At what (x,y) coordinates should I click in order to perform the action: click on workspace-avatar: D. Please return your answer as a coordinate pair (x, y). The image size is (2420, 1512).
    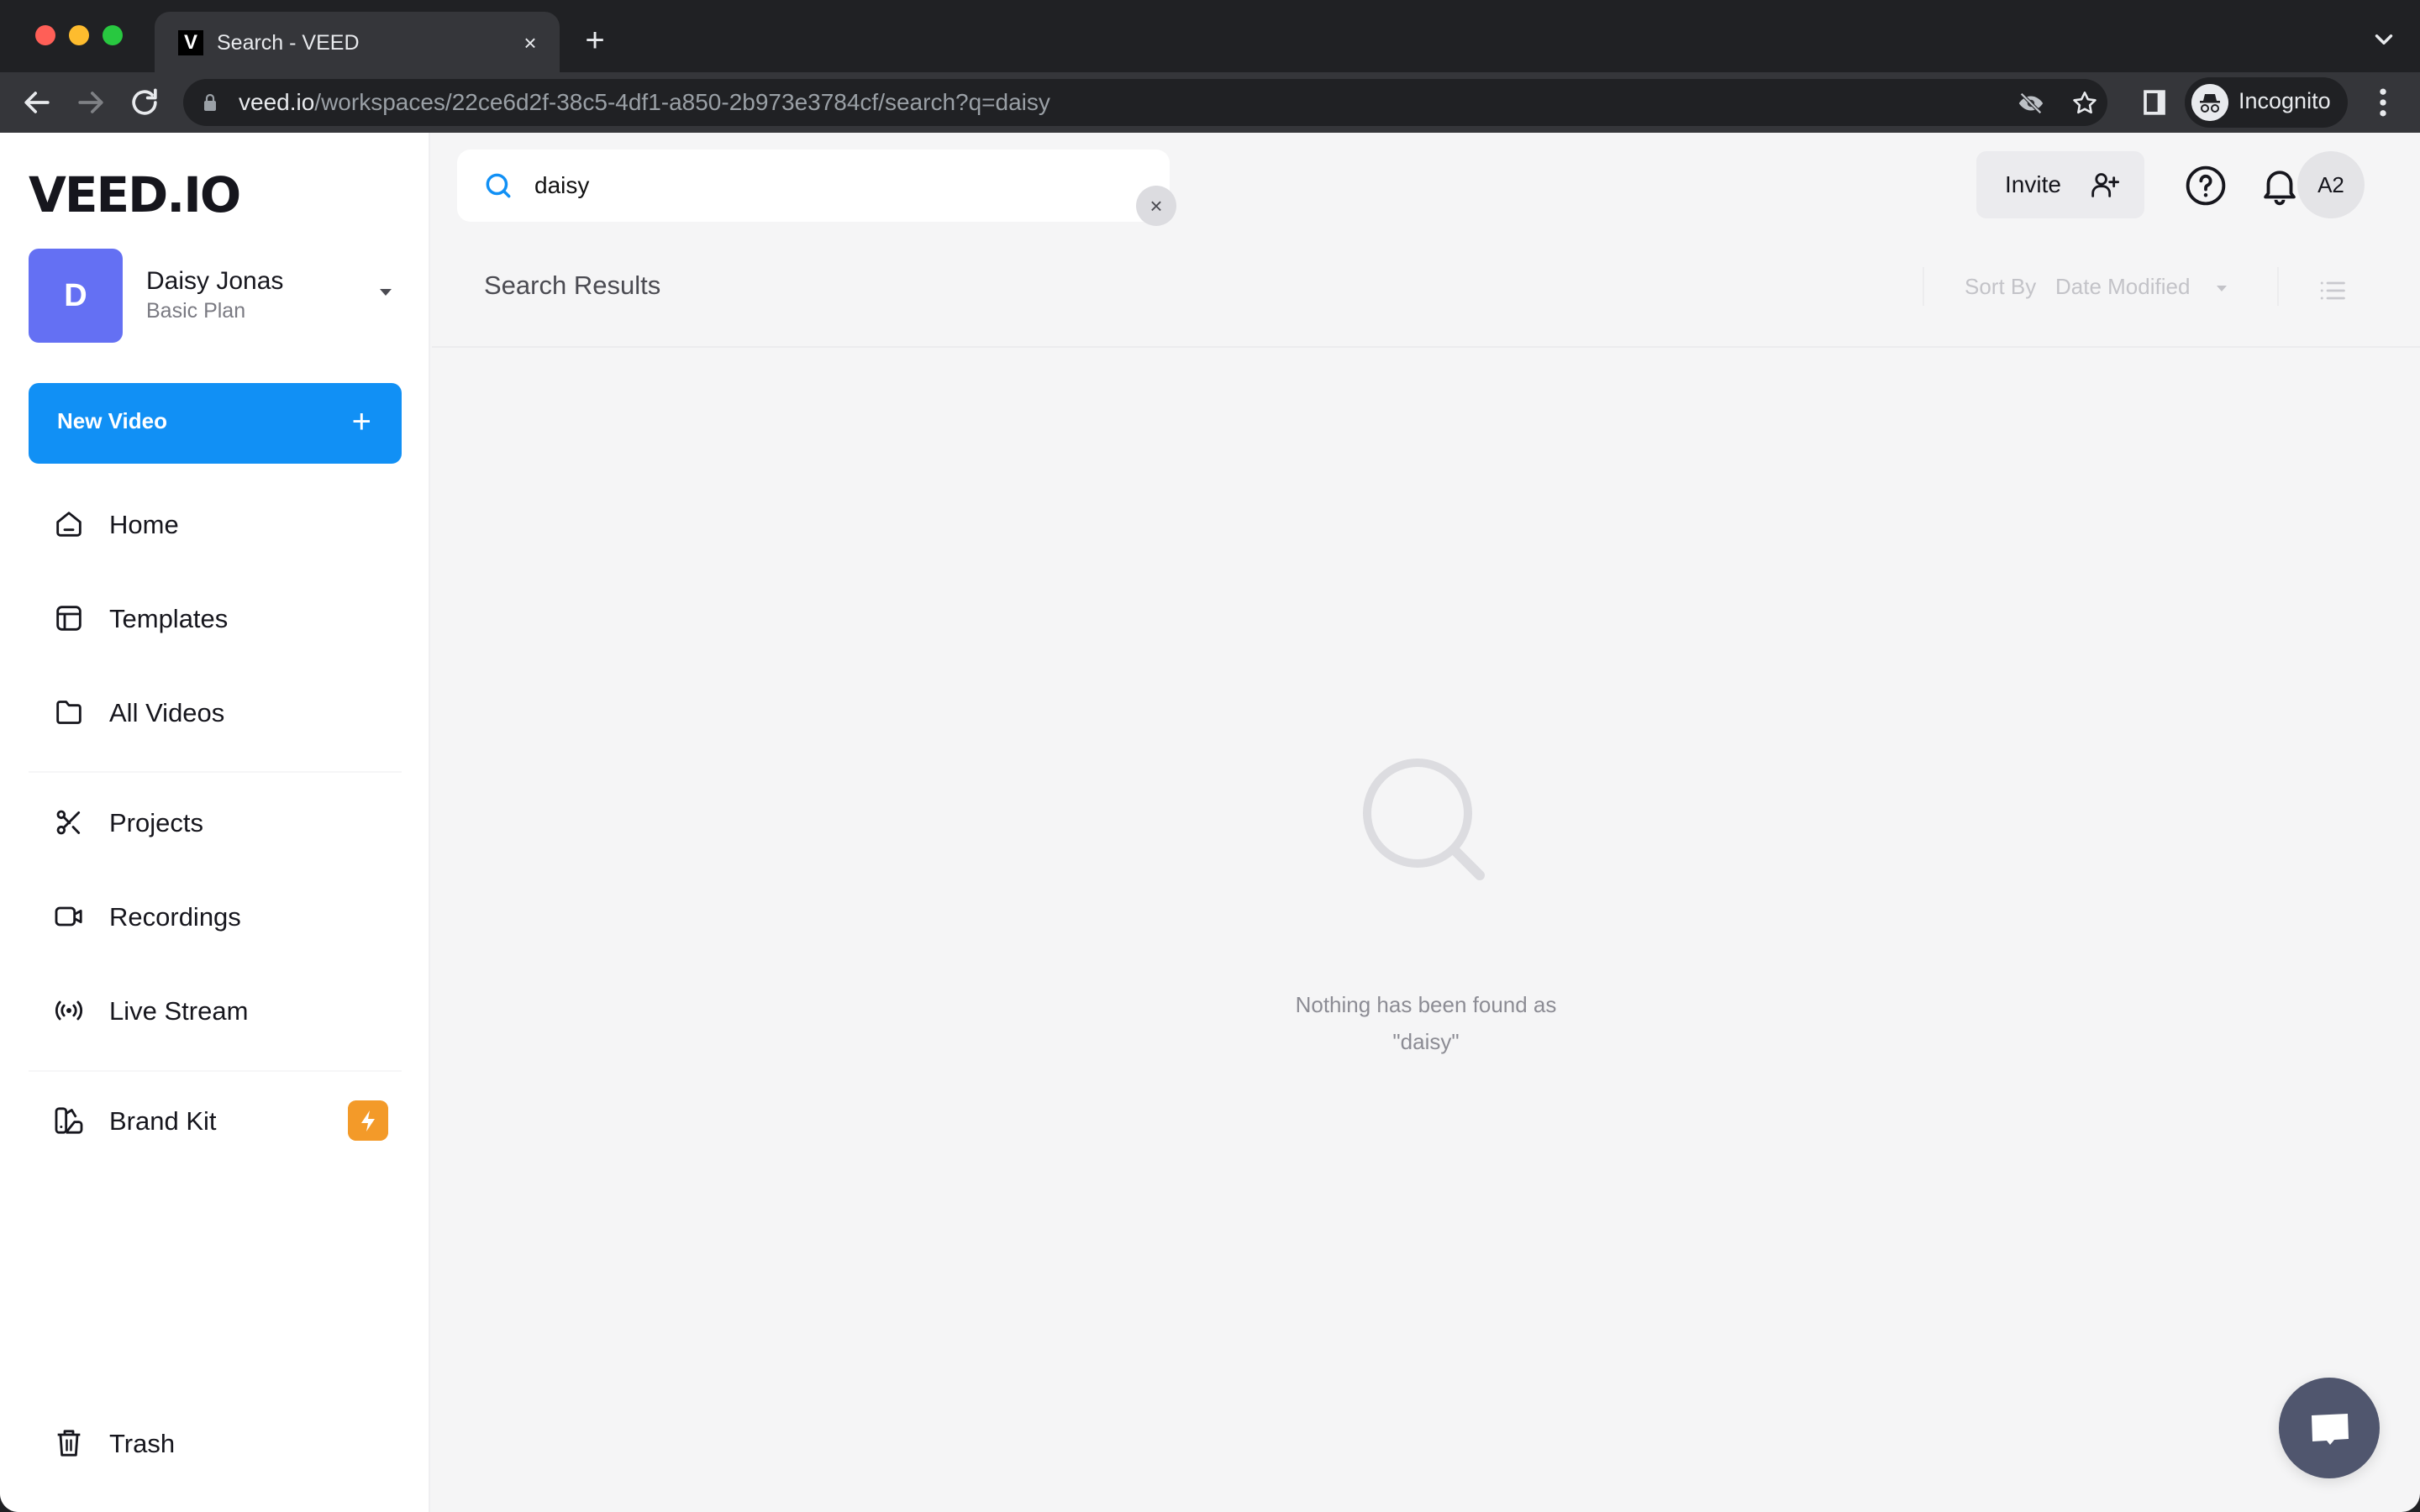
    Looking at the image, I should click on (76, 296).